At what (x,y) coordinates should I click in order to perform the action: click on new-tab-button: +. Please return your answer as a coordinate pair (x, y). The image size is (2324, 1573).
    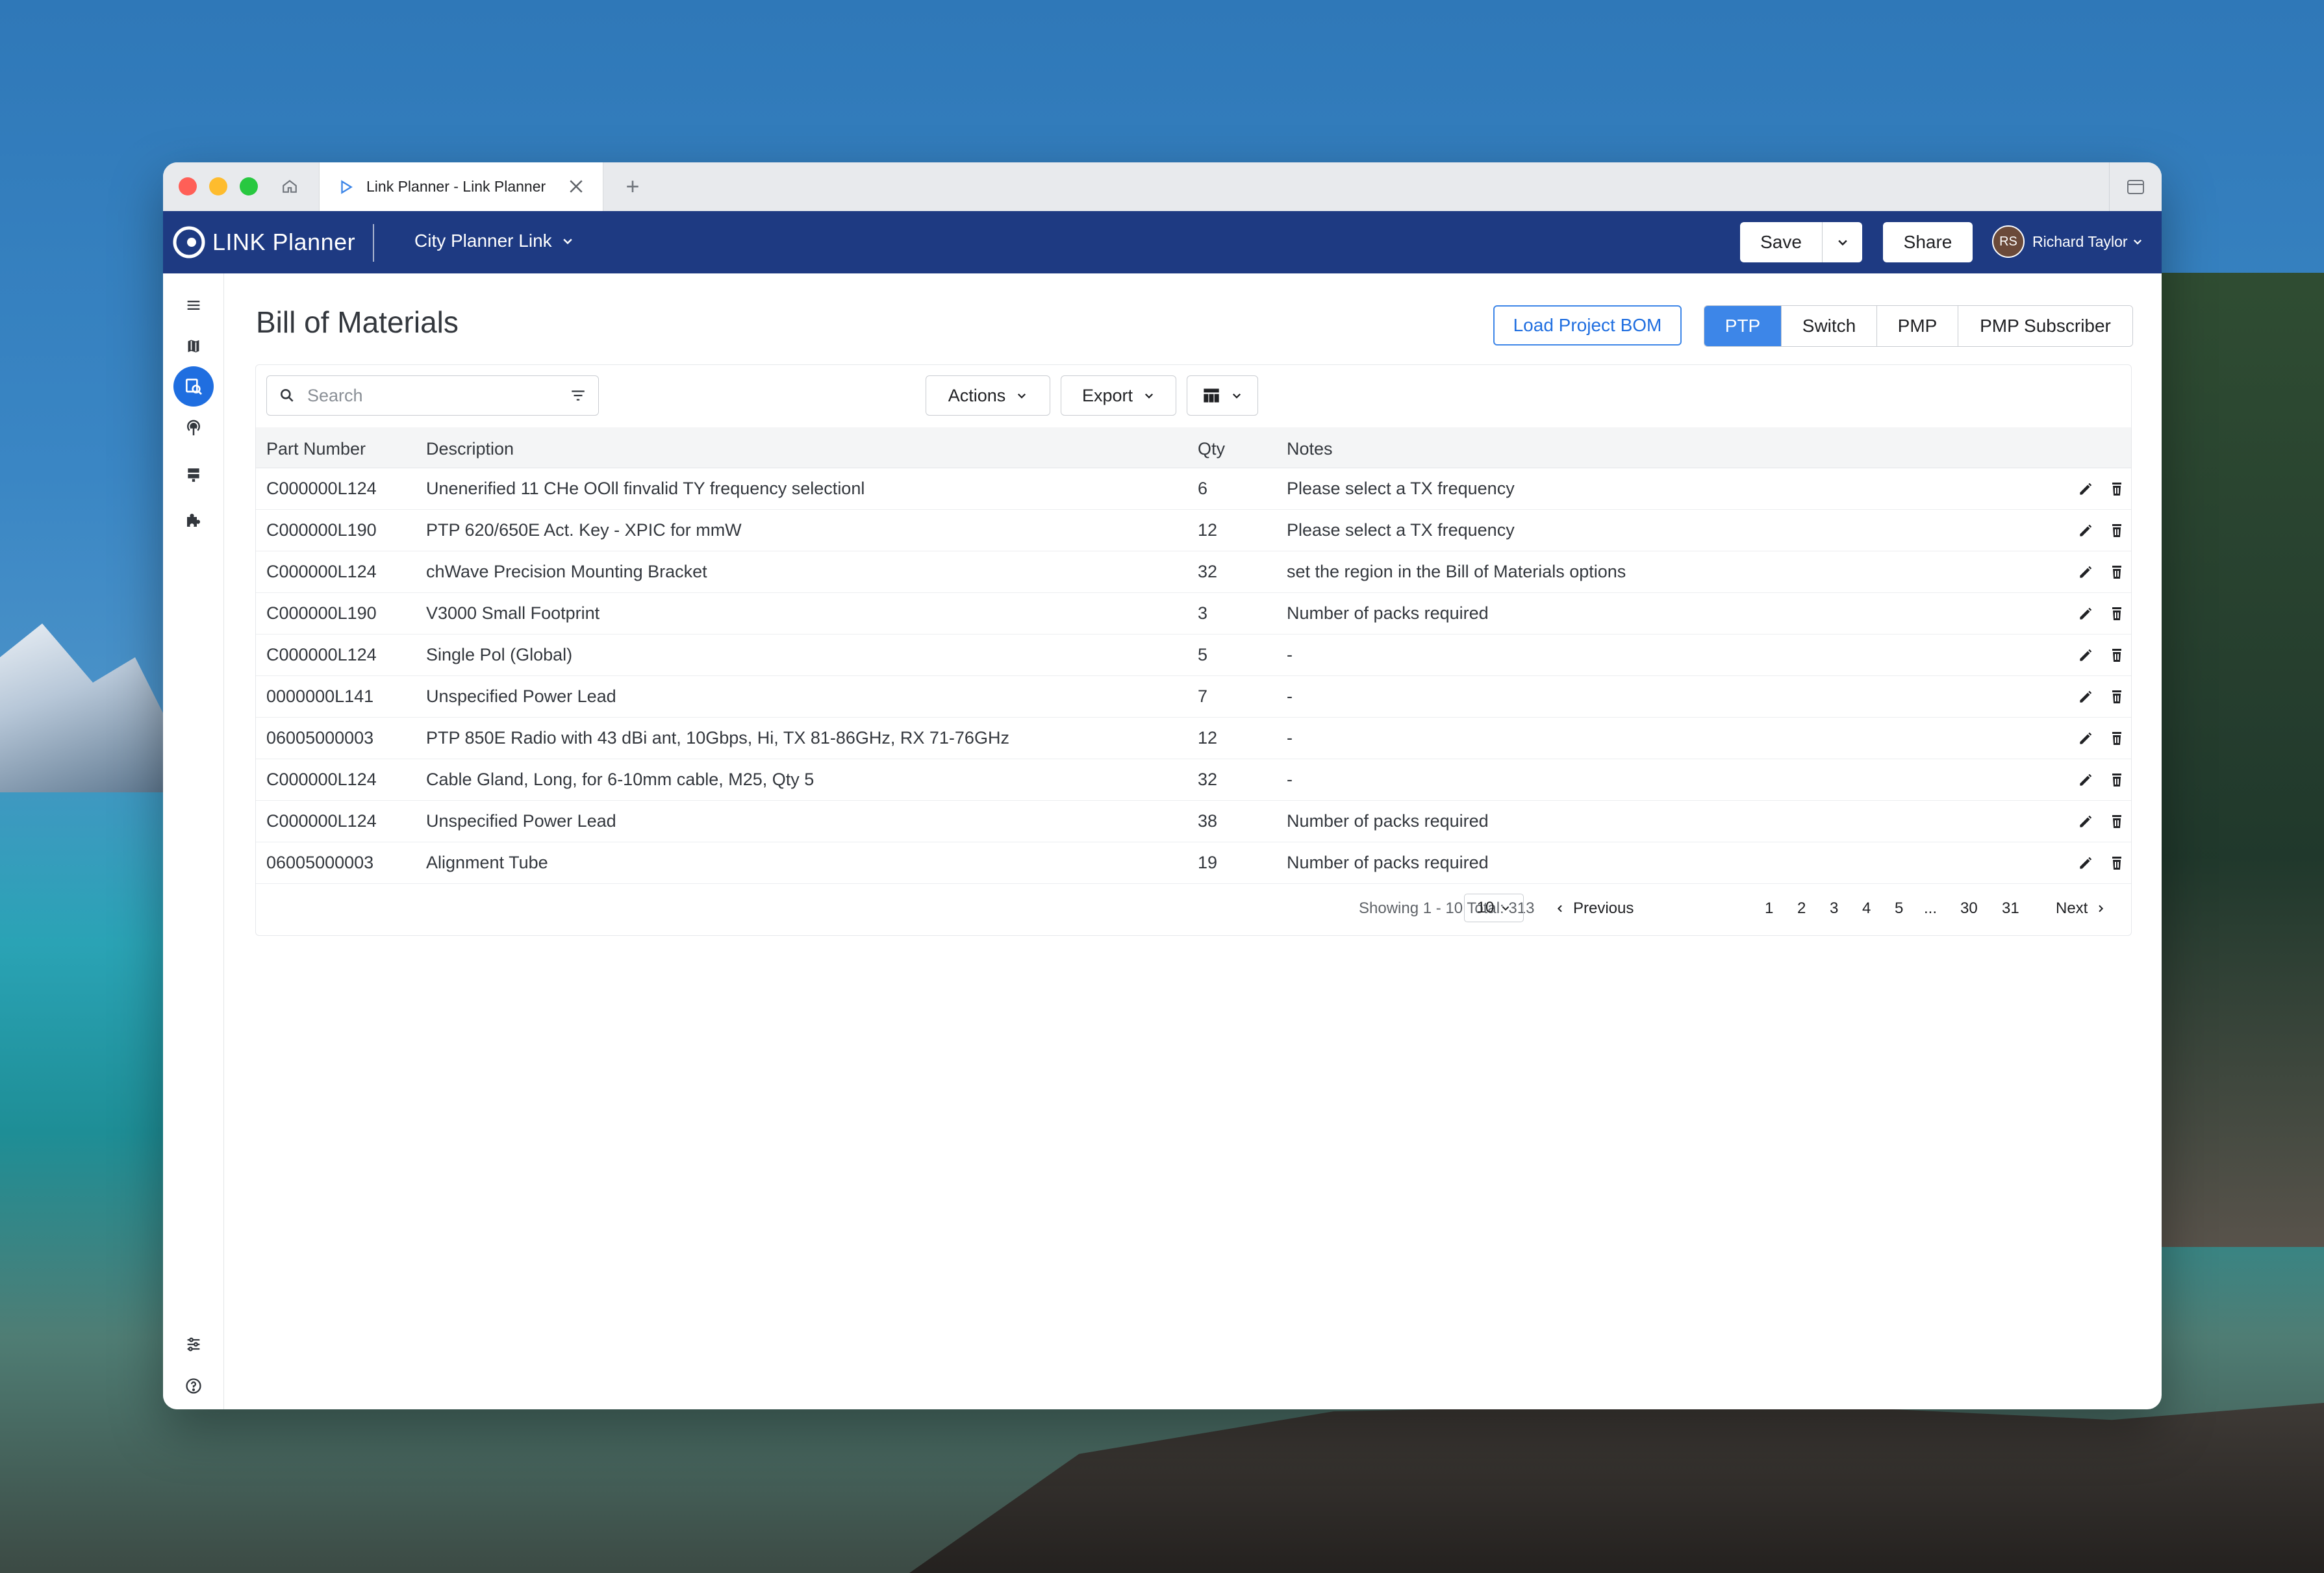
    Looking at the image, I should click on (633, 186).